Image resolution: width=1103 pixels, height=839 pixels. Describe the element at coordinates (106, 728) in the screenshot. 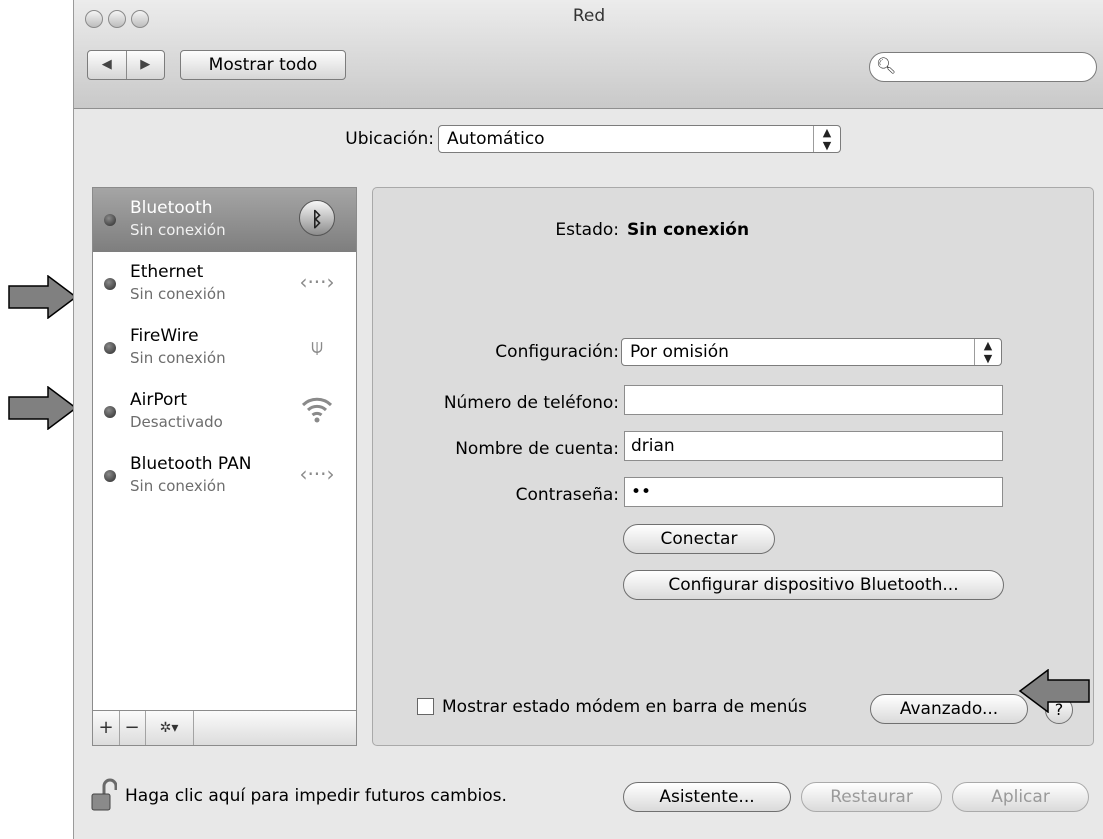

I see `add-service-button: +` at that location.